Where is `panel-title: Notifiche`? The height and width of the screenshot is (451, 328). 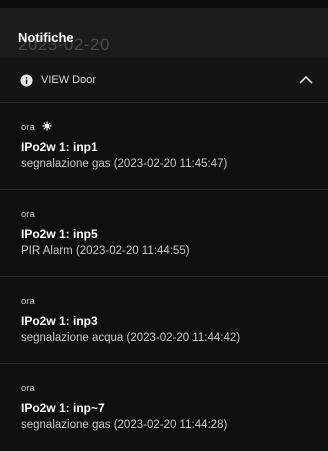 panel-title: Notifiche is located at coordinates (46, 37).